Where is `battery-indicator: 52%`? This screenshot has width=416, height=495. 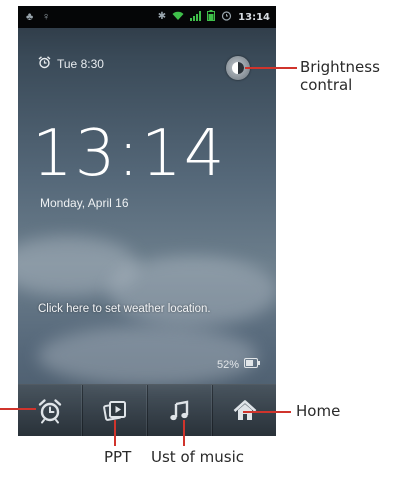
battery-indicator: 52% is located at coordinates (238, 364).